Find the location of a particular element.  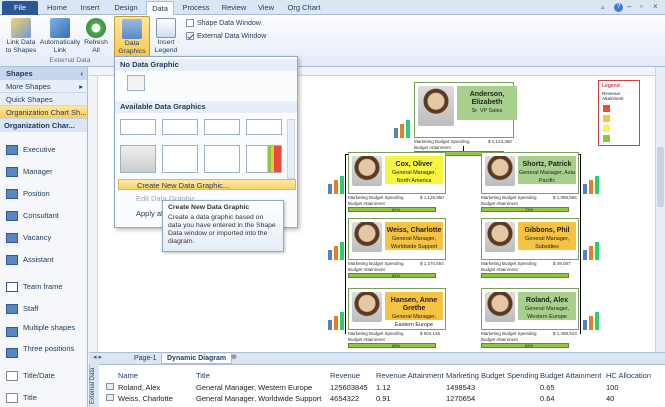

tab-file: File is located at coordinates (20, 8).